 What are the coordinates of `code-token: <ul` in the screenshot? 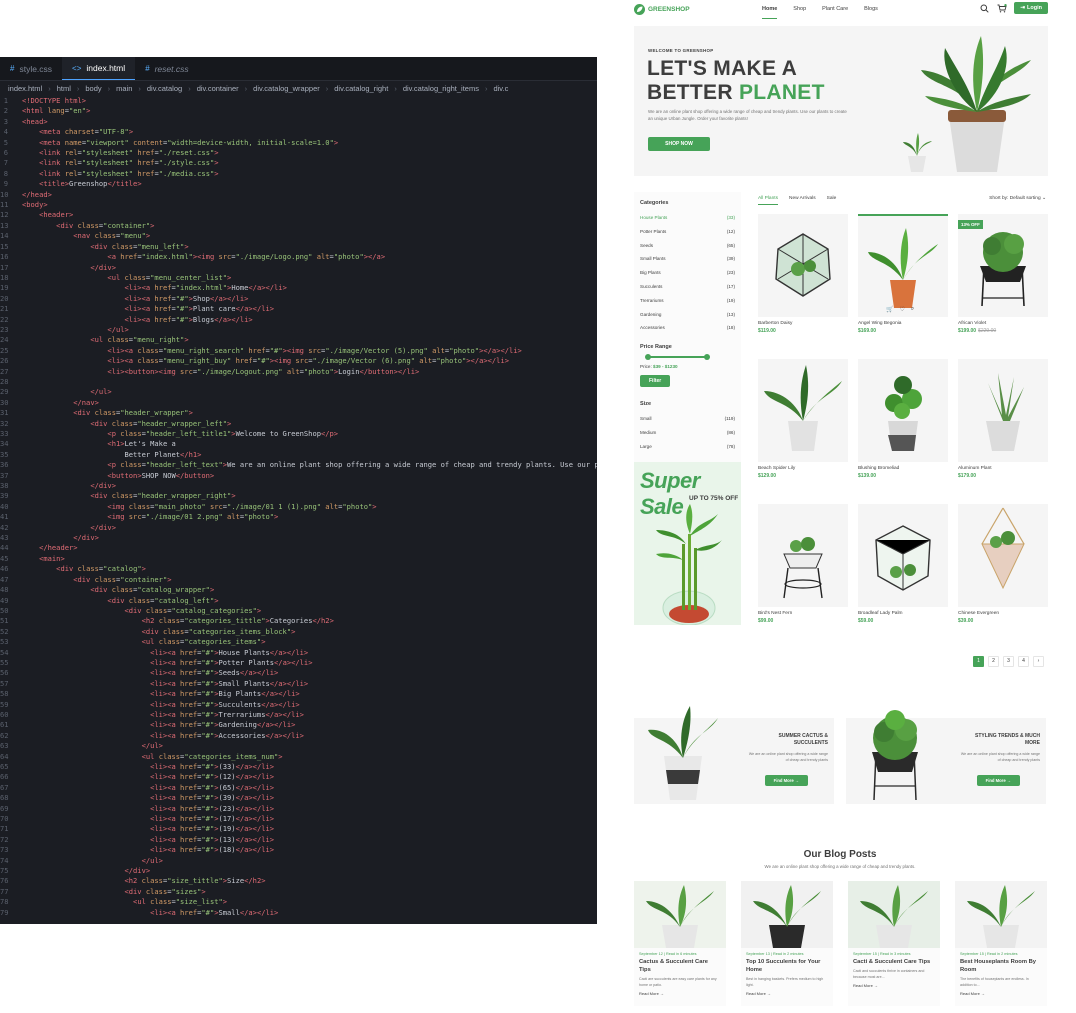 It's located at (142, 902).